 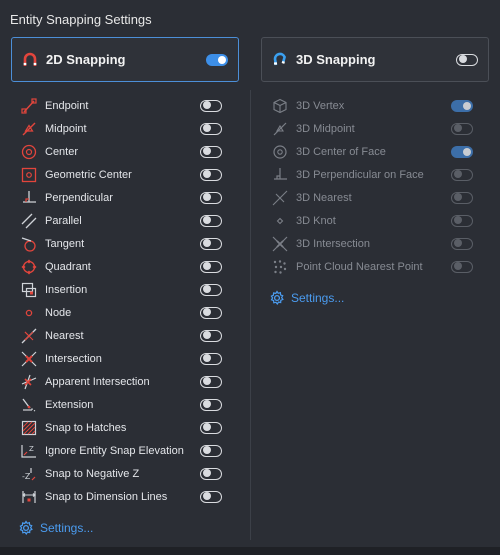 What do you see at coordinates (63, 220) in the screenshot?
I see `snap-label: Parallel` at bounding box center [63, 220].